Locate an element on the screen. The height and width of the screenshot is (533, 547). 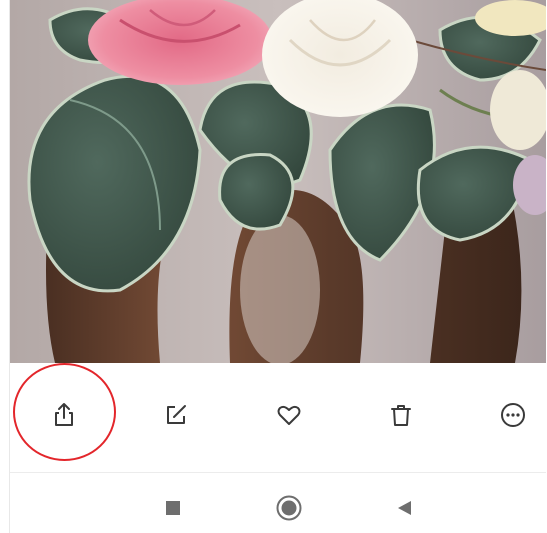
square-icon is located at coordinates (173, 508).